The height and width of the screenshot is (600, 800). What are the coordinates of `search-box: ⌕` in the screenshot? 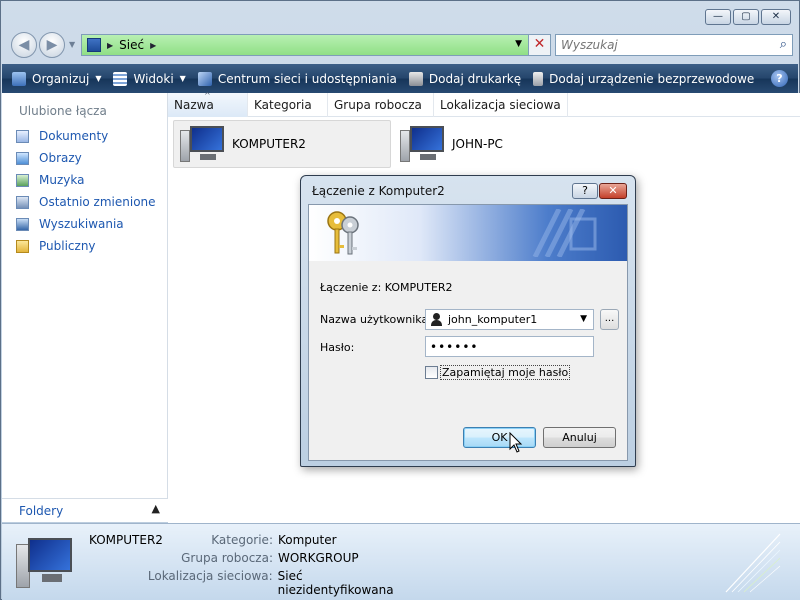 It's located at (674, 45).